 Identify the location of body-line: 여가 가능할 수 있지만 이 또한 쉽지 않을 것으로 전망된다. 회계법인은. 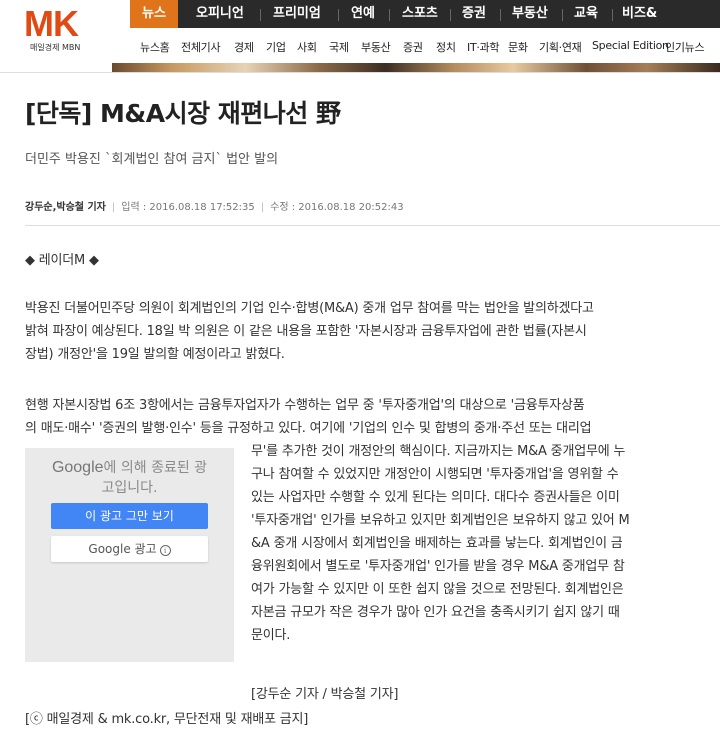
(437, 589).